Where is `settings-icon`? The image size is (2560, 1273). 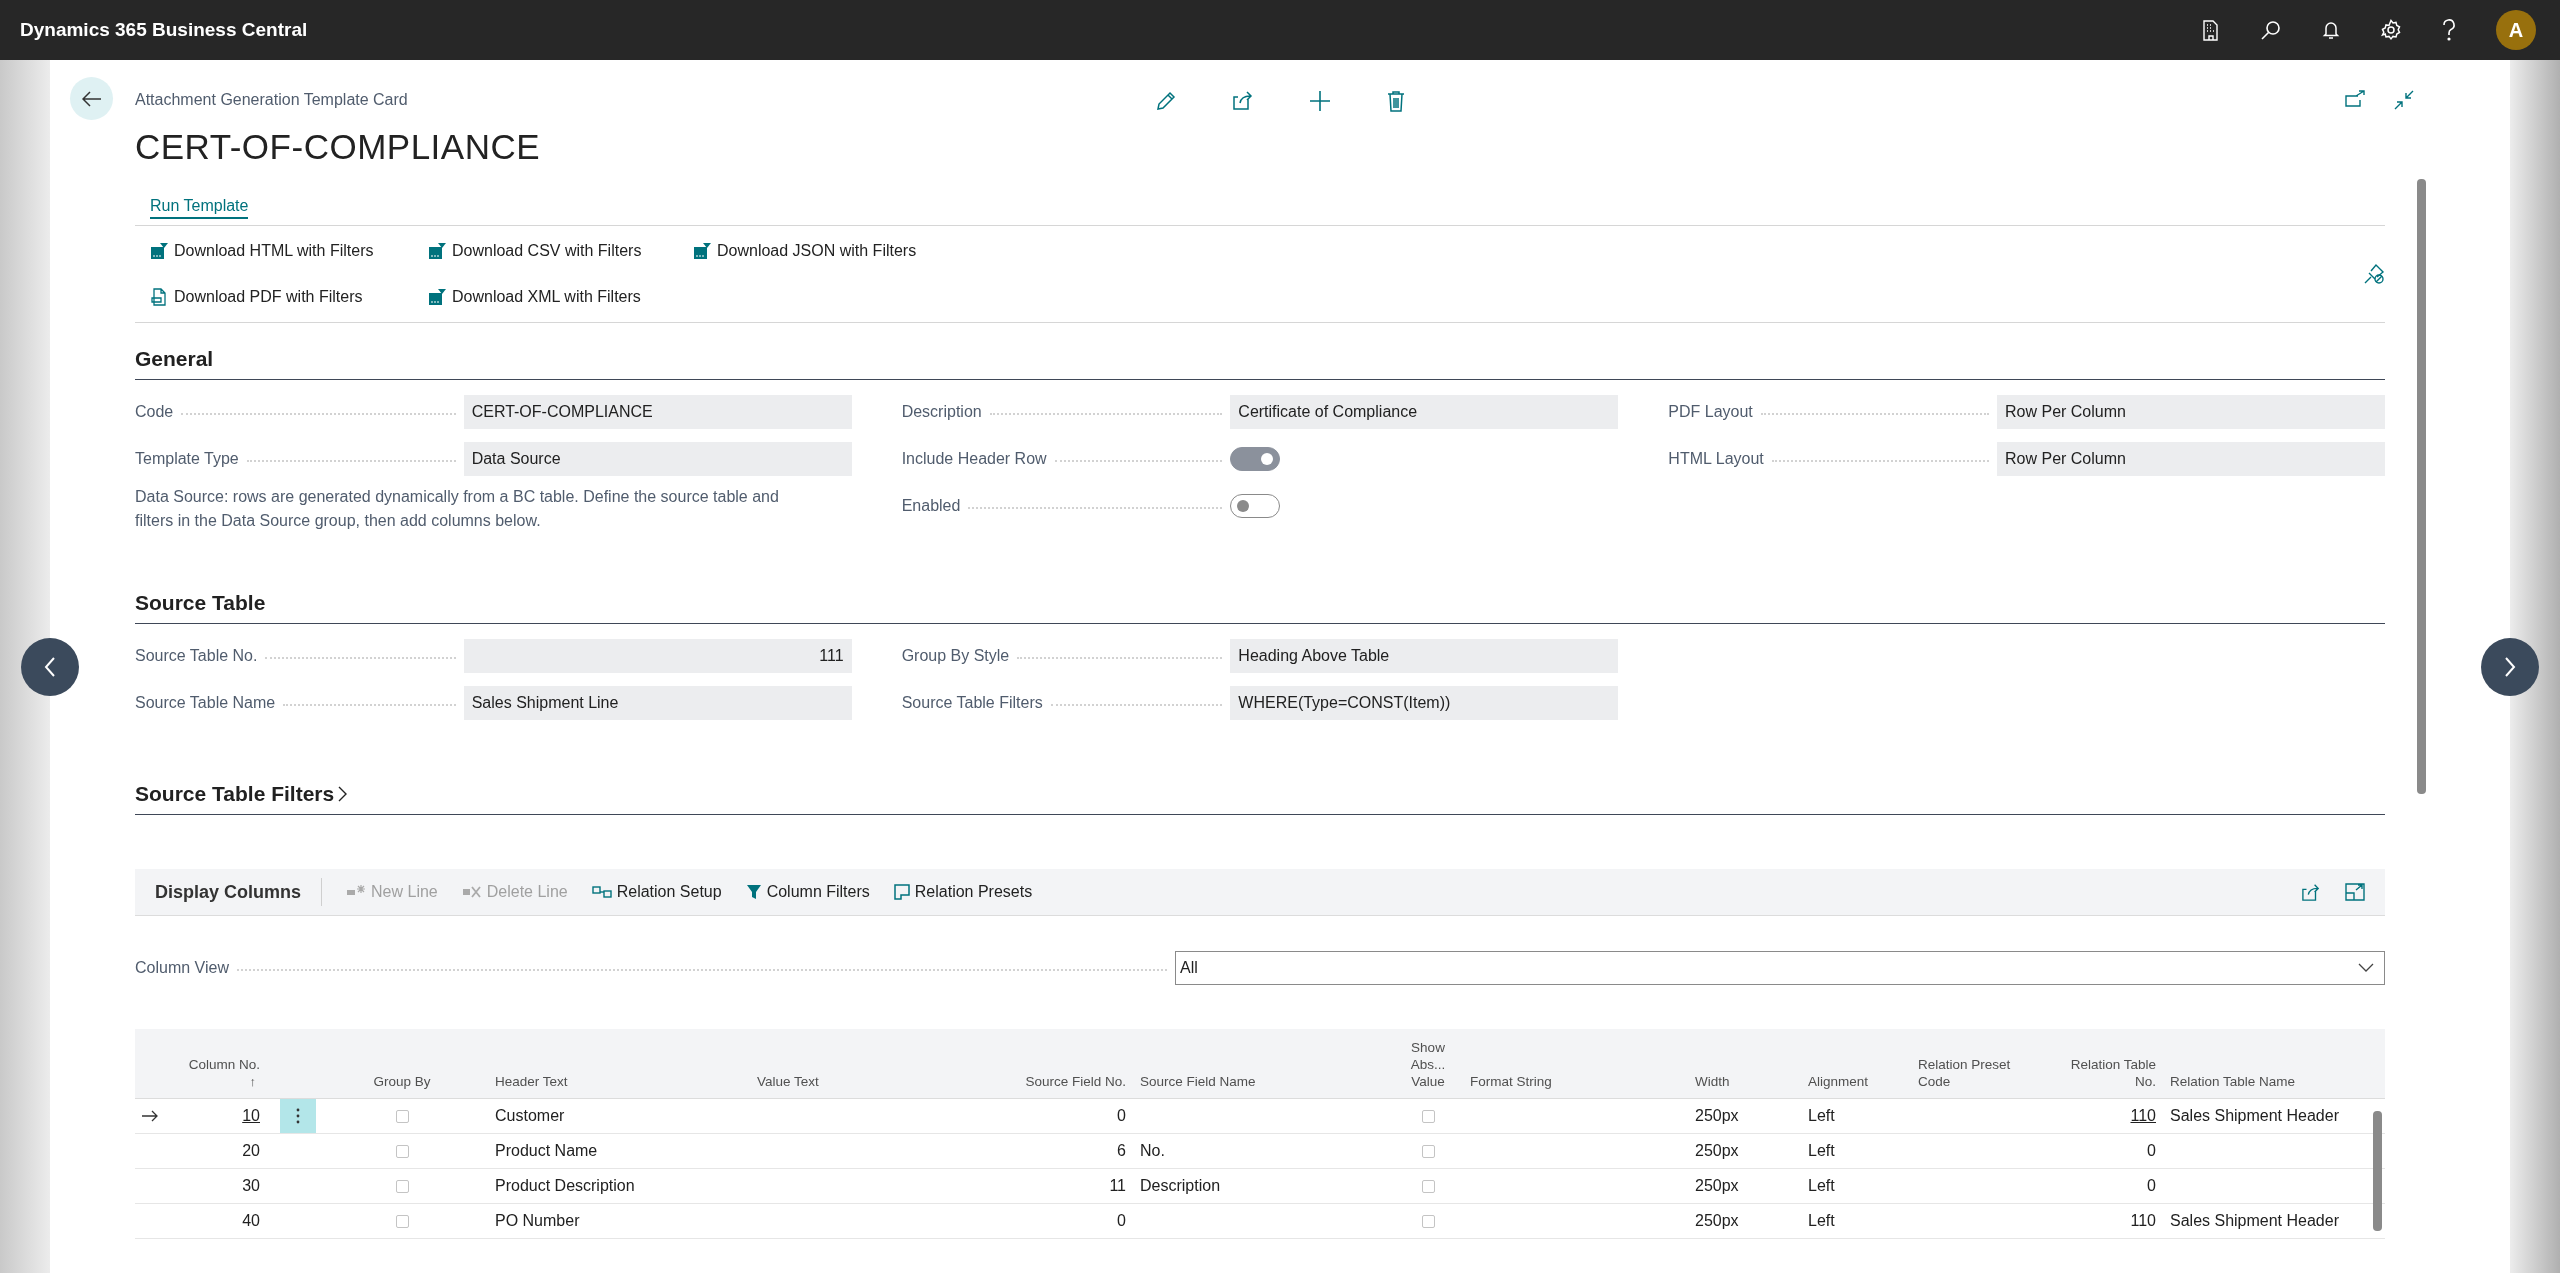 settings-icon is located at coordinates (2391, 30).